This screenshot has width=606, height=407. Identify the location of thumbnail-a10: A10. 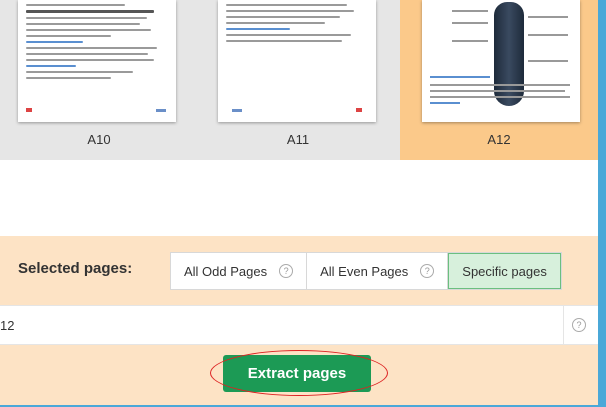
(99, 80).